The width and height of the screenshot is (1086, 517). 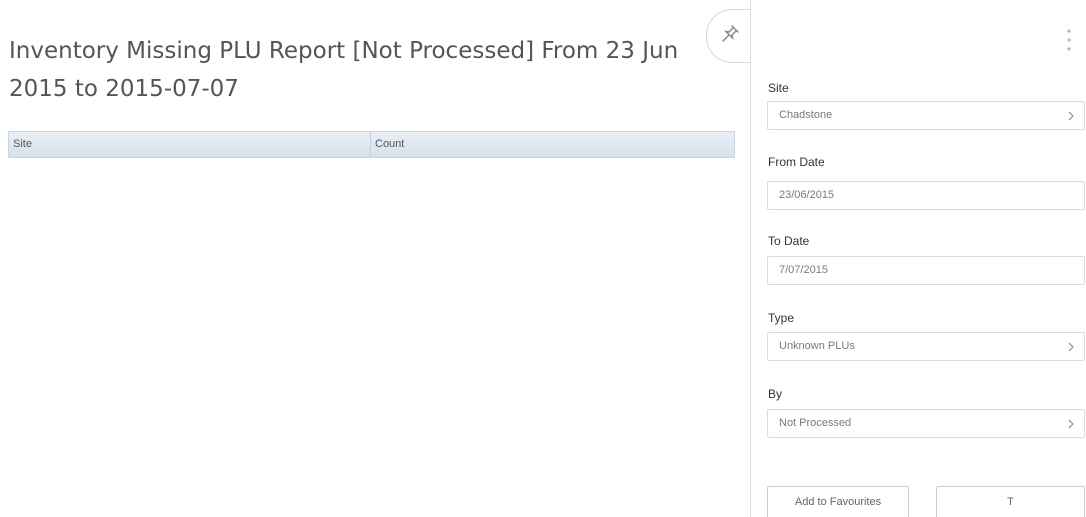 What do you see at coordinates (838, 501) in the screenshot?
I see `add-to-favourites-button: Add to Favourites` at bounding box center [838, 501].